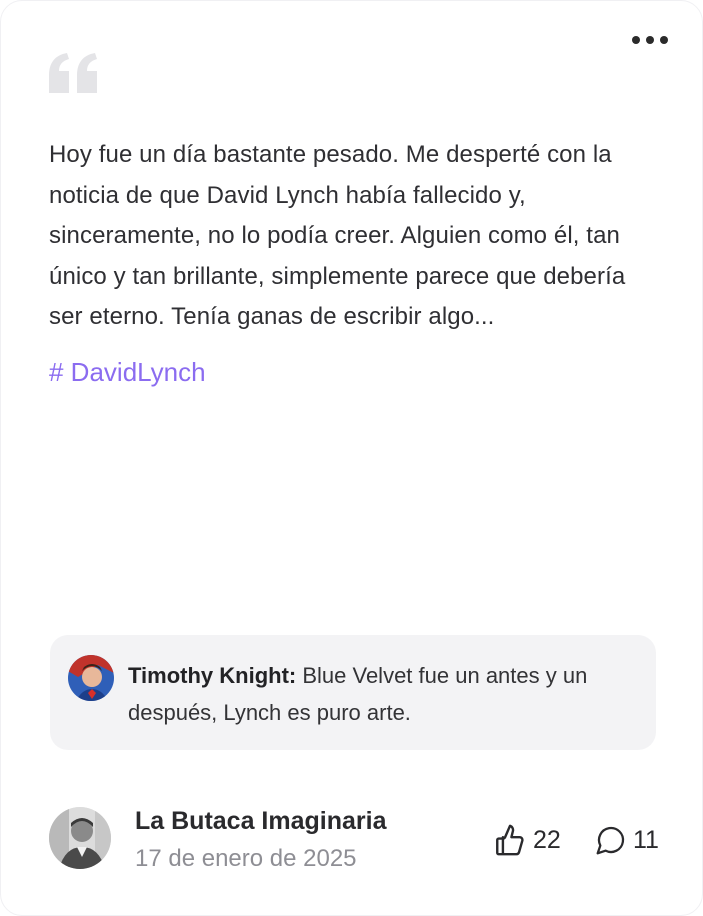 Image resolution: width=703 pixels, height=916 pixels. What do you see at coordinates (246, 858) in the screenshot?
I see `post-date: 17 de enero de 2025` at bounding box center [246, 858].